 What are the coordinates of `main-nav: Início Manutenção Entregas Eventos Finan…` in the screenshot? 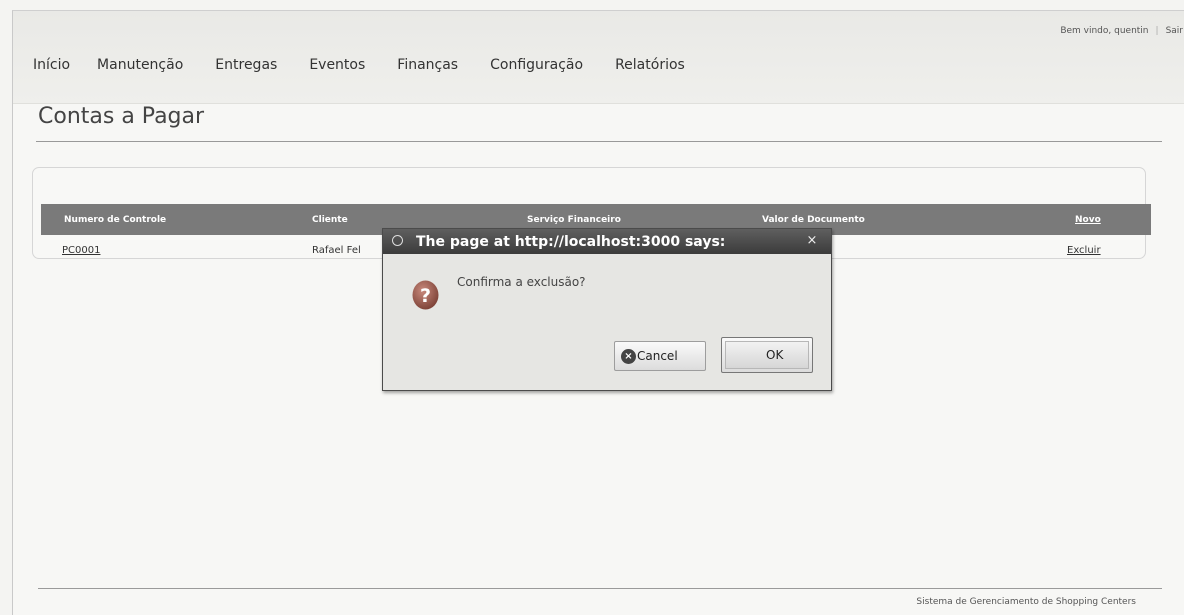 It's located at (375, 65).